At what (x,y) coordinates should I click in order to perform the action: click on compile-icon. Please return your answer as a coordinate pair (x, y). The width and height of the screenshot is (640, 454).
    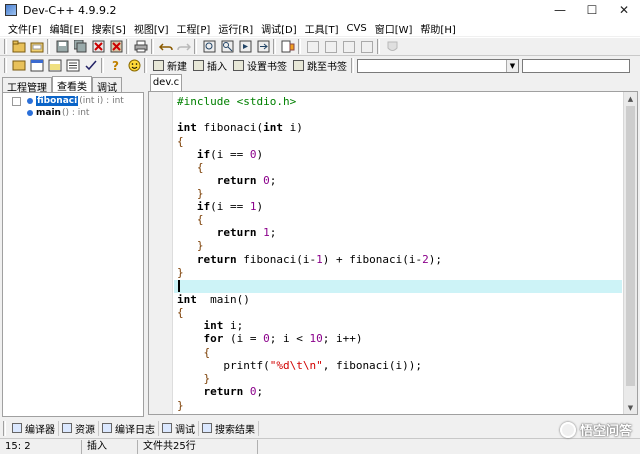
    Looking at the image, I should click on (313, 47).